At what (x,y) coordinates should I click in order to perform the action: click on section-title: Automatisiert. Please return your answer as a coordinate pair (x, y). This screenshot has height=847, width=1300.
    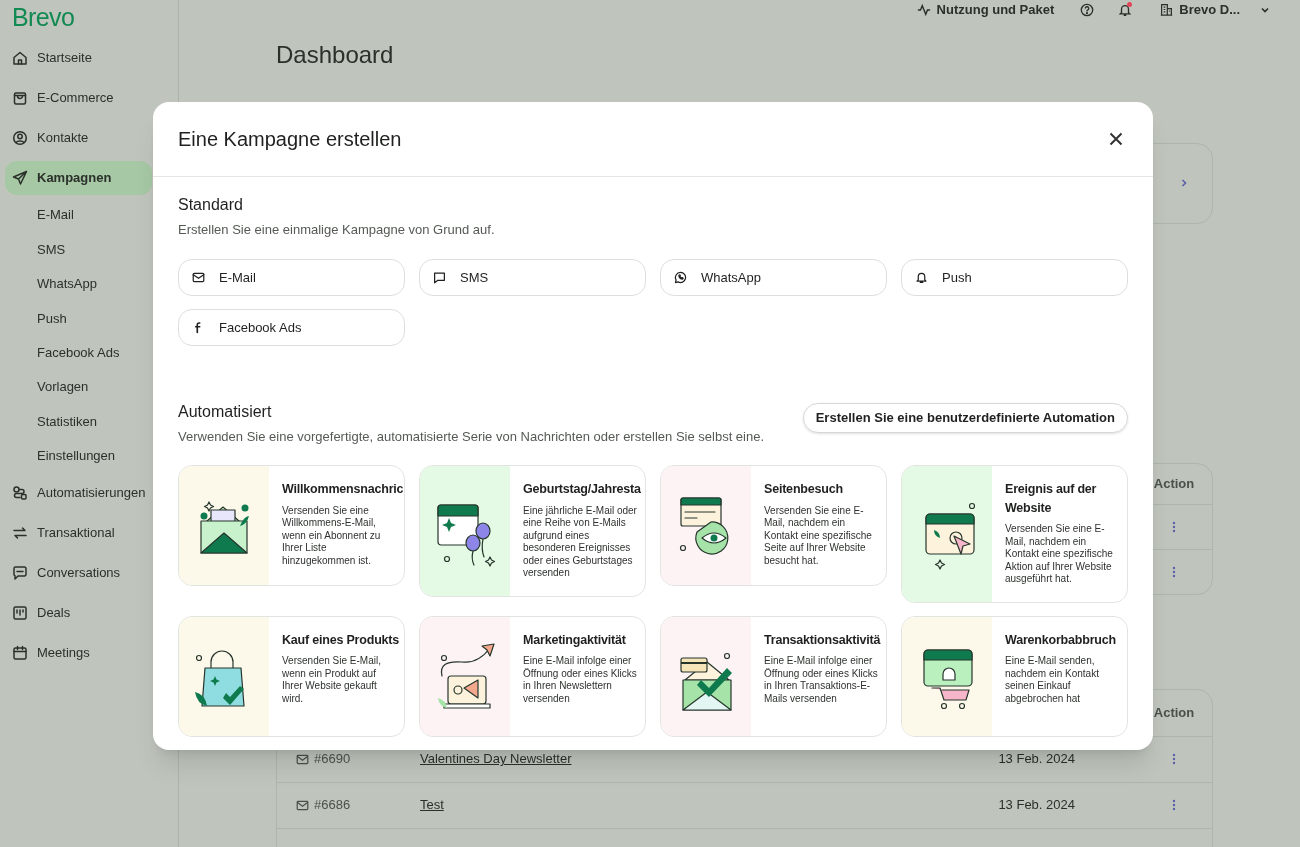
    Looking at the image, I should click on (225, 412).